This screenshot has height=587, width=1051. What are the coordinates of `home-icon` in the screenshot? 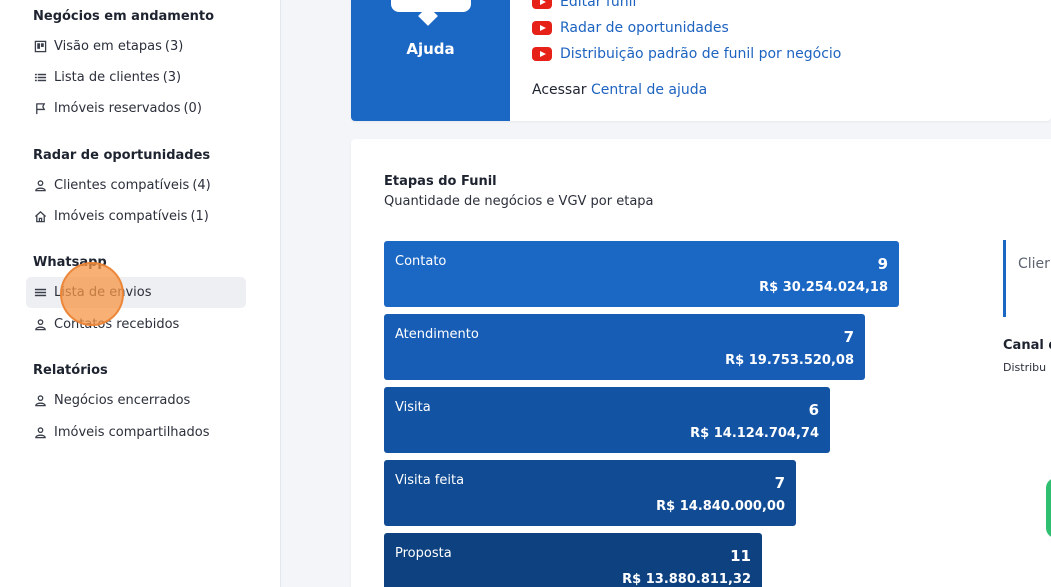 It's located at (40, 216).